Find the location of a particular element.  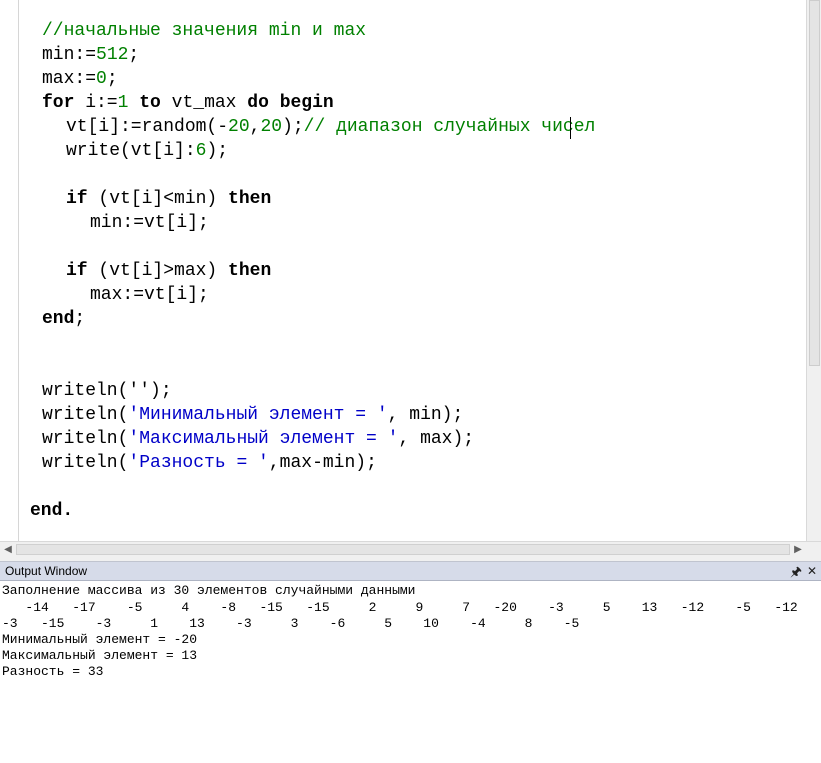

code-line: min:=512; is located at coordinates (90, 55).